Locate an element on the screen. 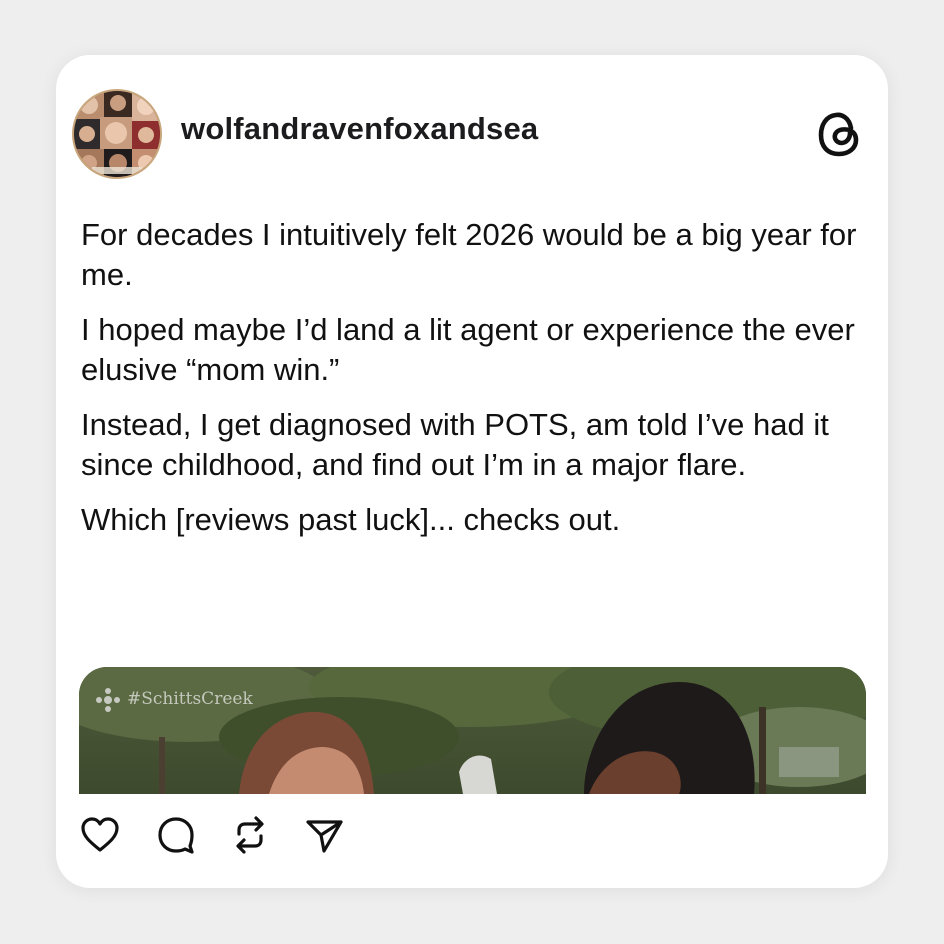 The height and width of the screenshot is (944, 944). send-icon is located at coordinates (324, 835).